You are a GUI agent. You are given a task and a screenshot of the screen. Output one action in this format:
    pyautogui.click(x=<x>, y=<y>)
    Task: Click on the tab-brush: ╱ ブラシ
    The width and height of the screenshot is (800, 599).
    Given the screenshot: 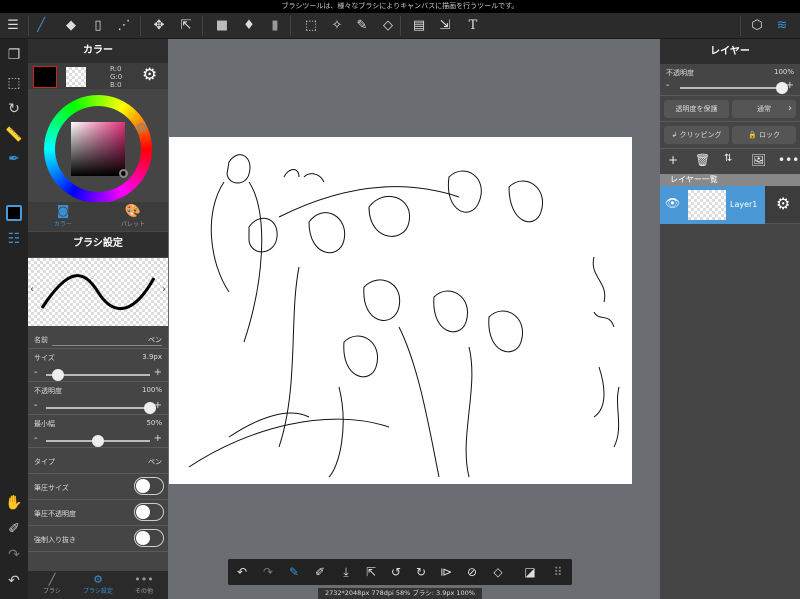 What is the action you would take?
    pyautogui.click(x=52, y=584)
    